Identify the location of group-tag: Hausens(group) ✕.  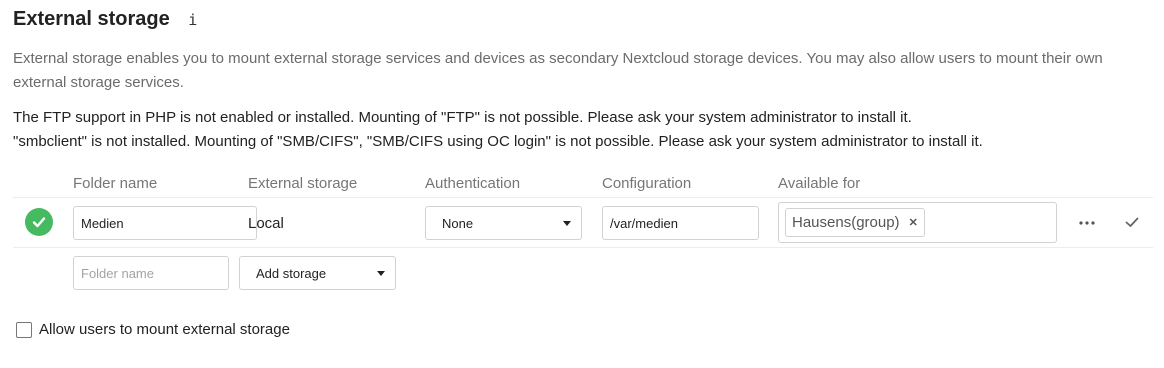
(855, 222).